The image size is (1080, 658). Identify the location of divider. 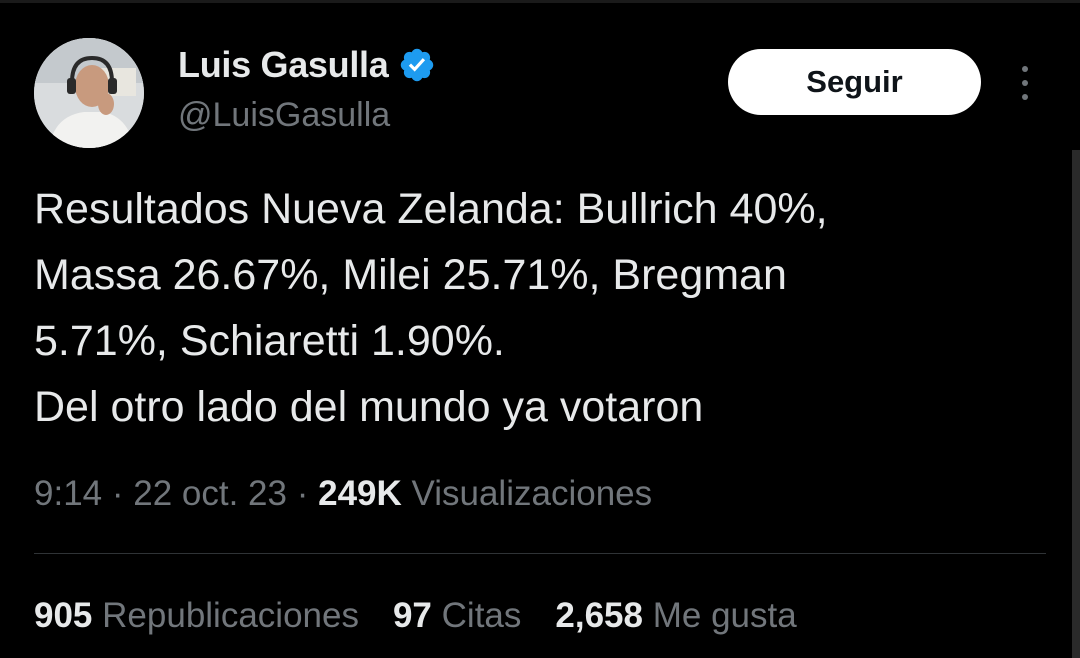
(540, 553).